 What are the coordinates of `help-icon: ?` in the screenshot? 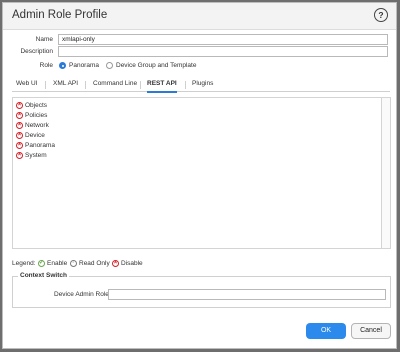 It's located at (381, 15).